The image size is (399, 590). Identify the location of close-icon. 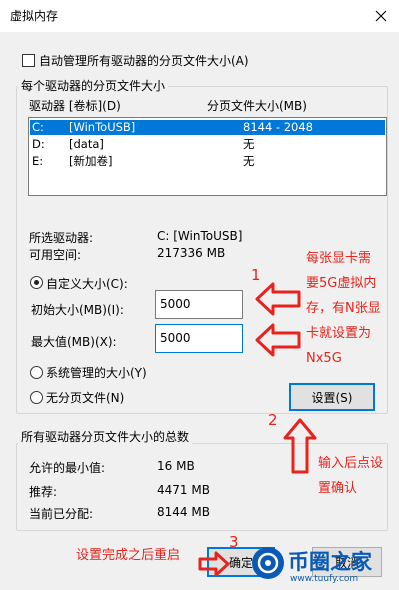
(381, 16).